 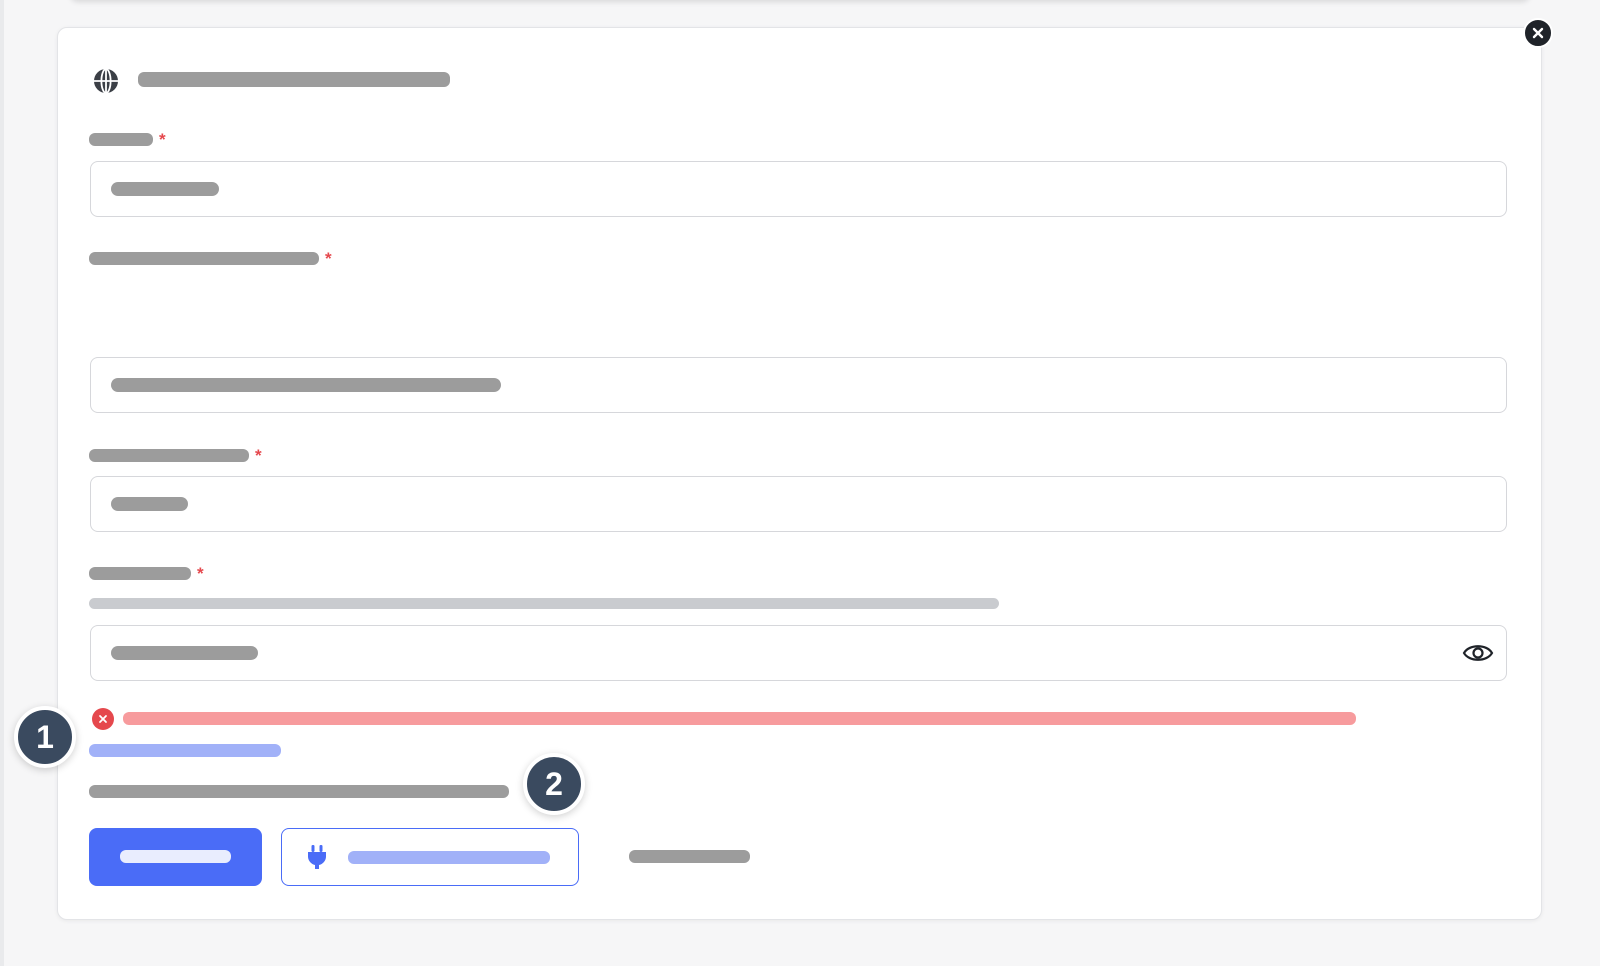 What do you see at coordinates (449, 857) in the screenshot?
I see `connect-button-label` at bounding box center [449, 857].